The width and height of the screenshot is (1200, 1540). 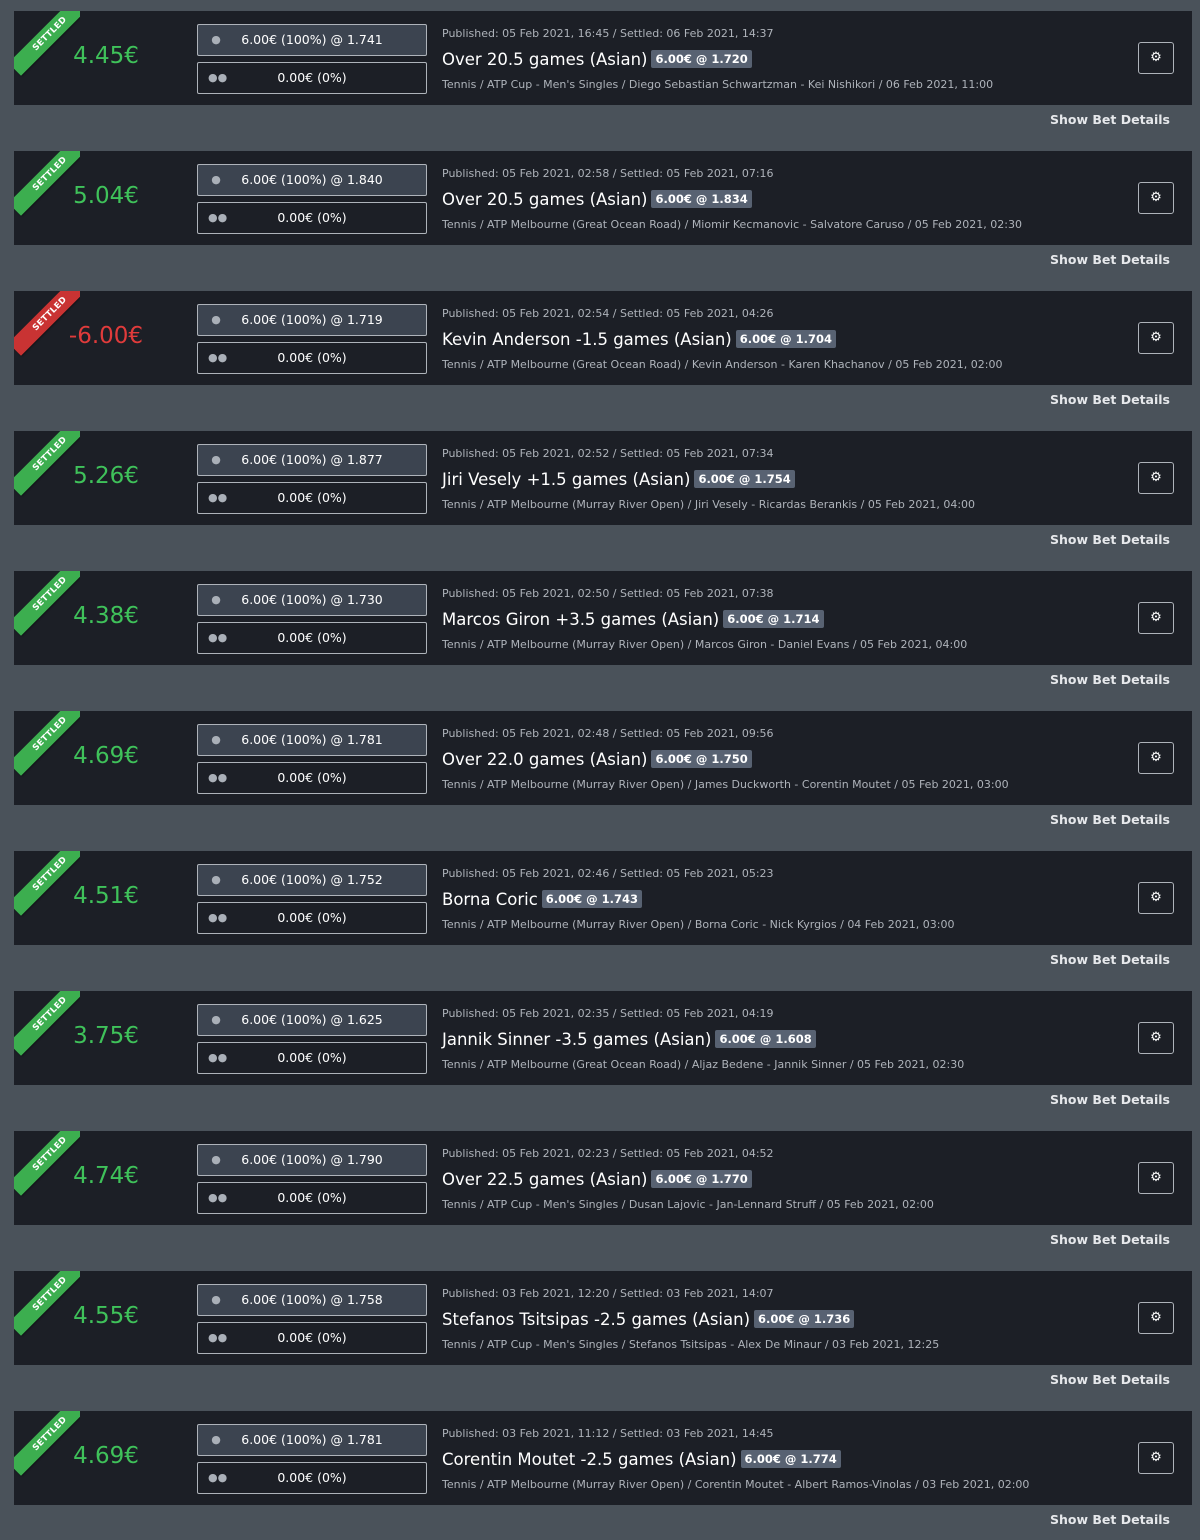 What do you see at coordinates (312, 320) in the screenshot?
I see `my-stake-box: ● 6.00€ (100%) @ 1.719` at bounding box center [312, 320].